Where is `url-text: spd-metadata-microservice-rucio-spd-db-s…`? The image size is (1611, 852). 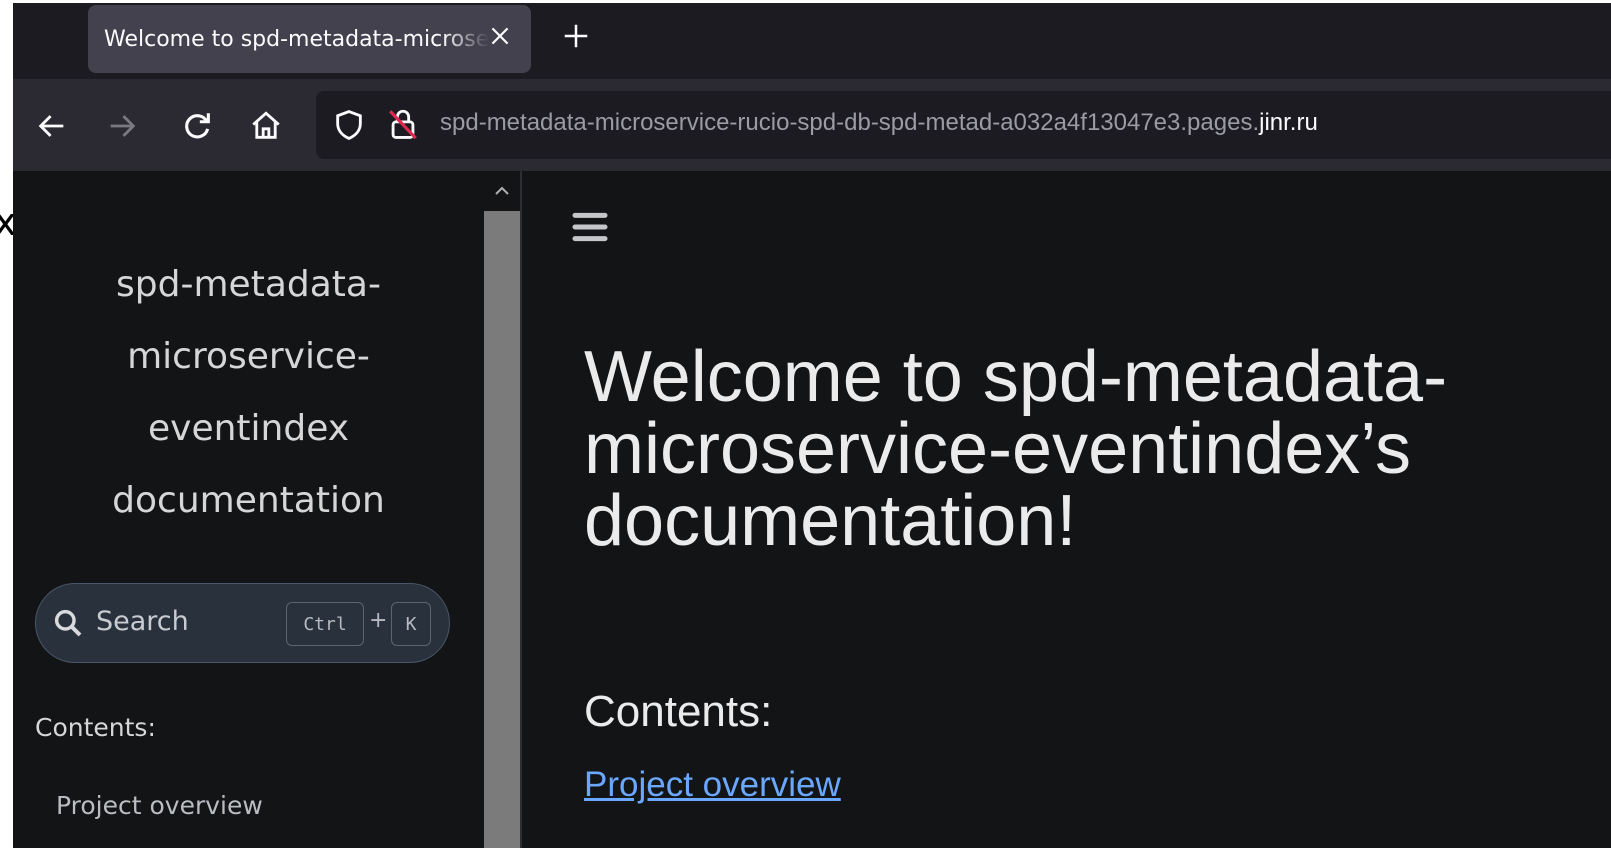
url-text: spd-metadata-microservice-rucio-spd-db-s… is located at coordinates (879, 123).